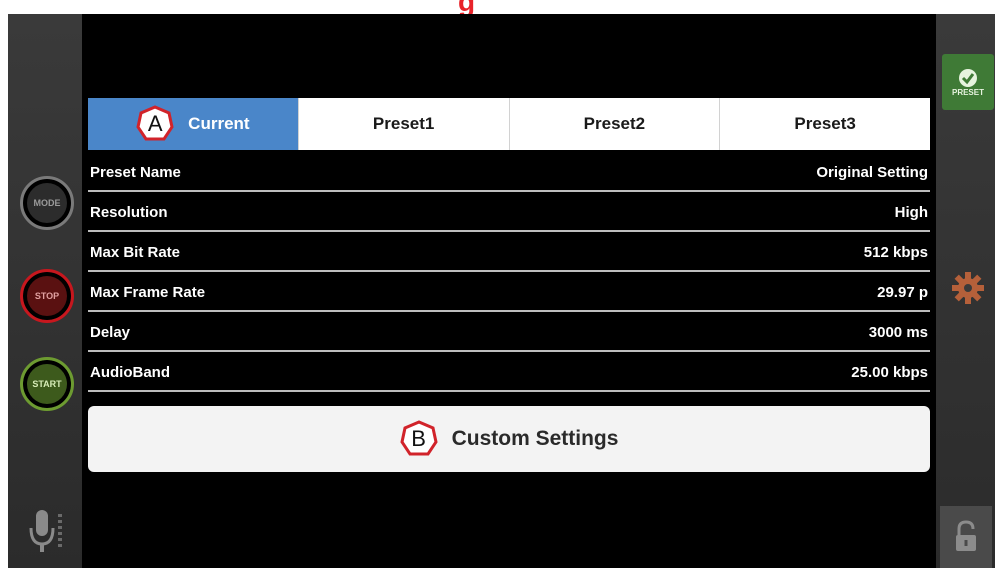 The width and height of the screenshot is (995, 568). I want to click on start-button: START, so click(47, 384).